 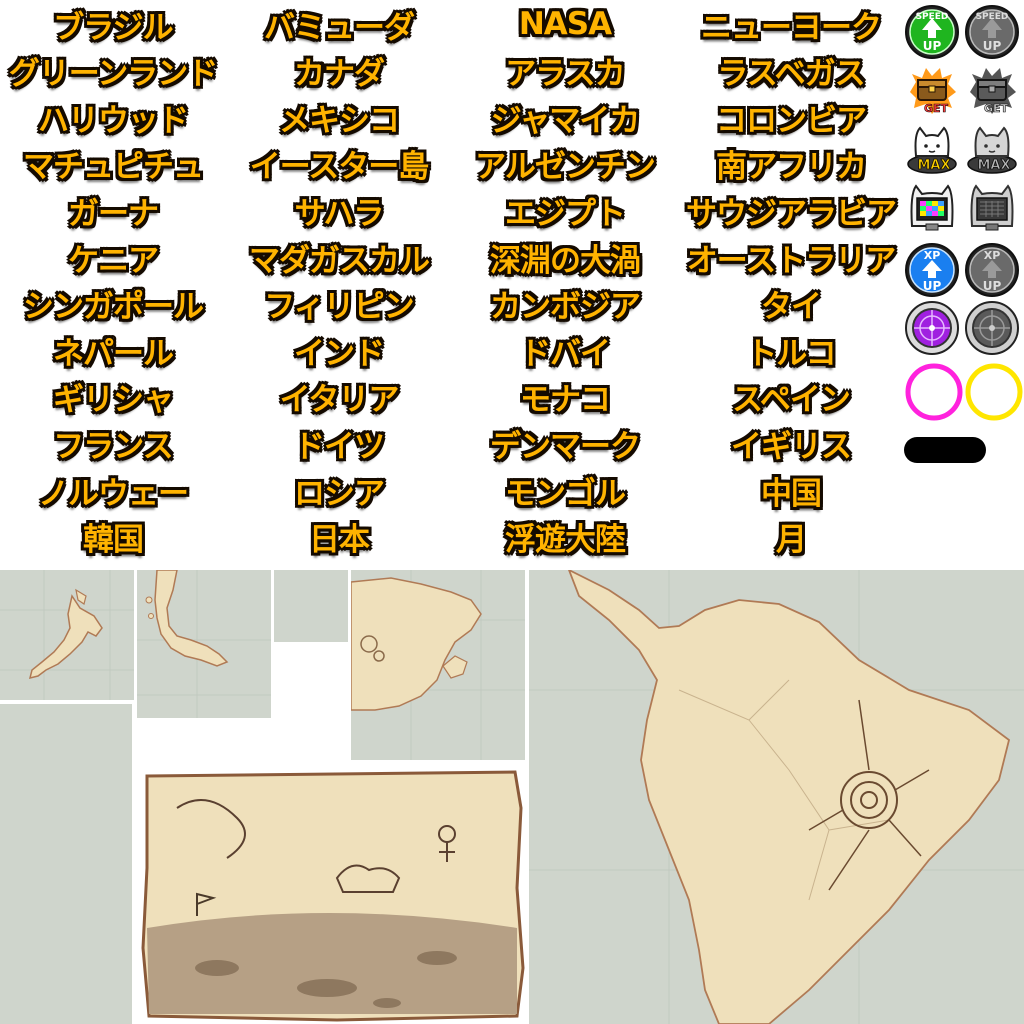 What do you see at coordinates (791, 353) in the screenshot?
I see `location-label: トルコ` at bounding box center [791, 353].